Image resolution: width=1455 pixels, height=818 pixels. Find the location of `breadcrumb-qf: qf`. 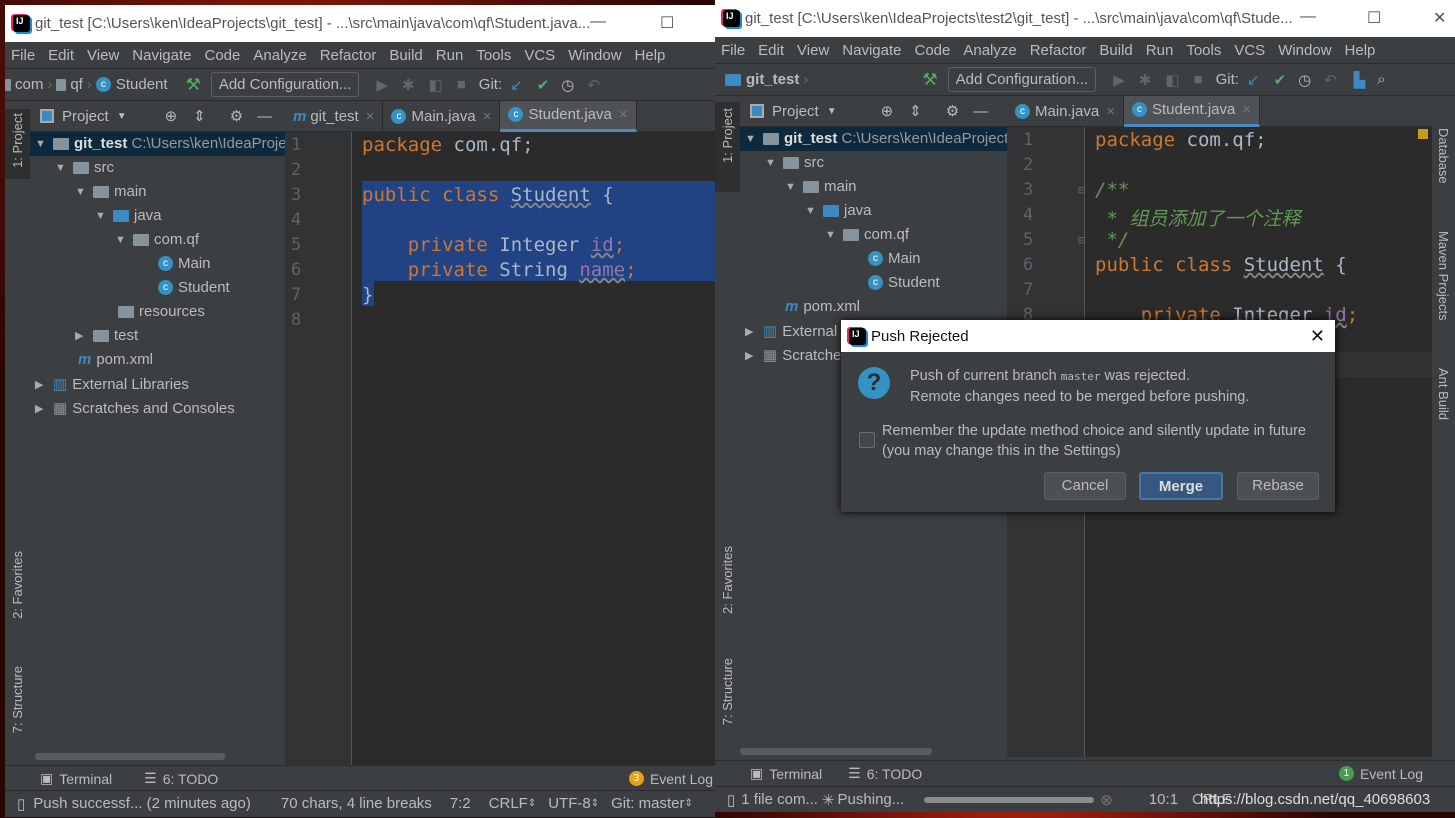

breadcrumb-qf: qf is located at coordinates (76, 84).